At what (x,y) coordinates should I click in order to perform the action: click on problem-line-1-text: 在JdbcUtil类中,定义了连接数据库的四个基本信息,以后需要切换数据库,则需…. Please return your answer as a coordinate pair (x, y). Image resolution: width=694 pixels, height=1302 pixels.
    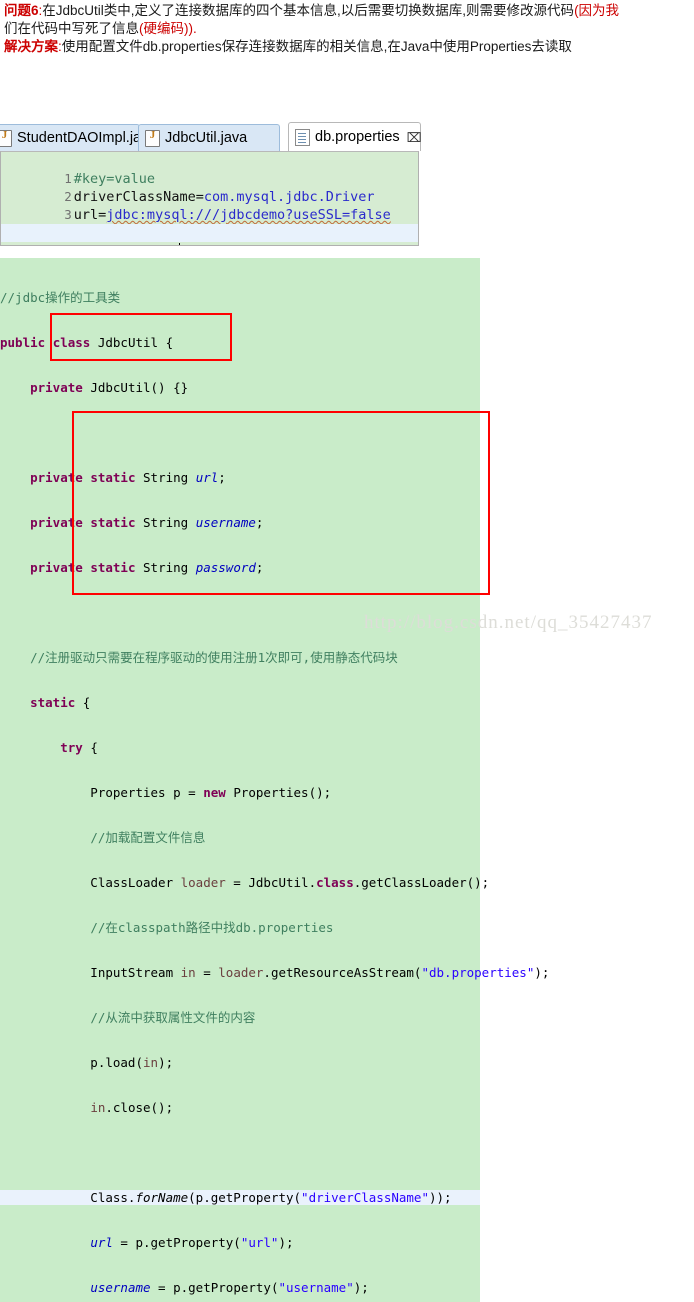
    Looking at the image, I should click on (308, 10).